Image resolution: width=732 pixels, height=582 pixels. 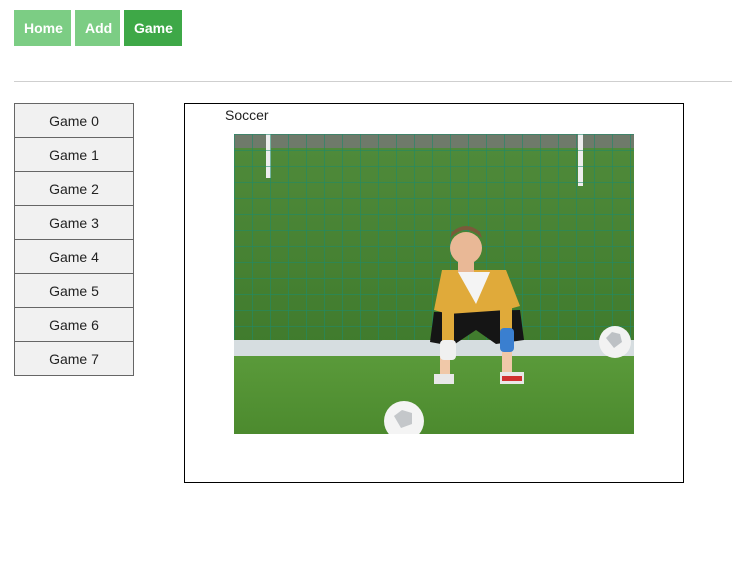 I want to click on game-list-item-5: Game 5, so click(x=74, y=290).